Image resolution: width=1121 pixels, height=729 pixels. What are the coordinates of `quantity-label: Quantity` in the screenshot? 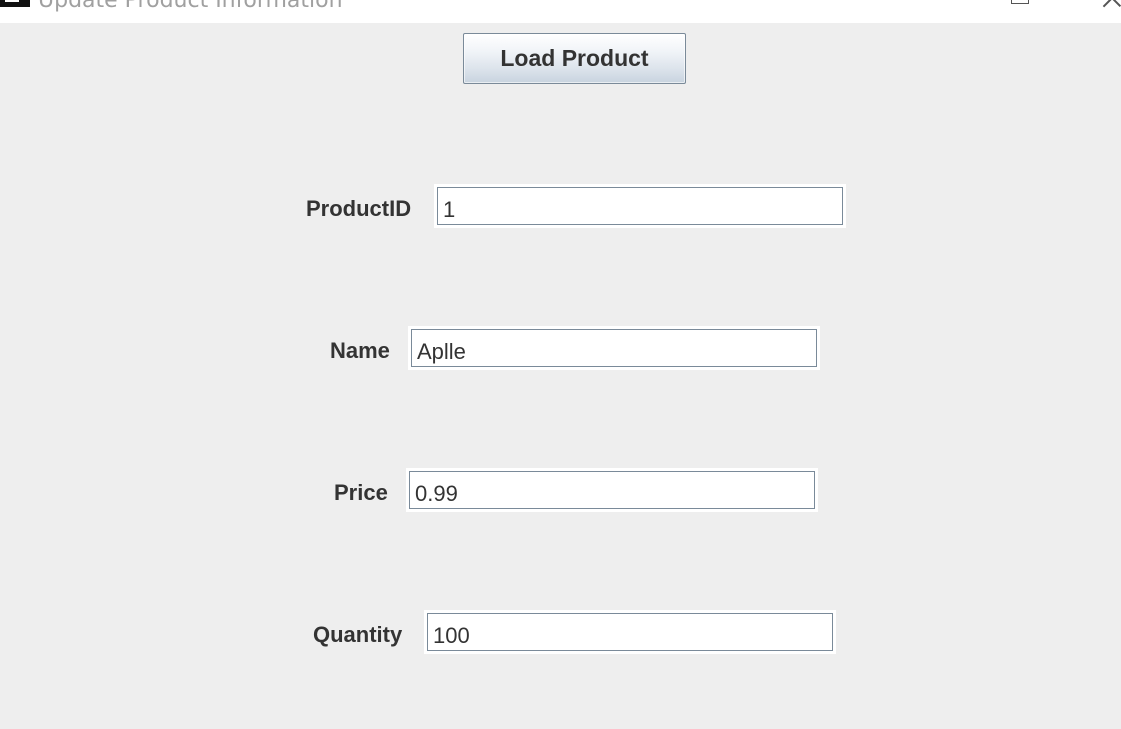 It's located at (358, 634).